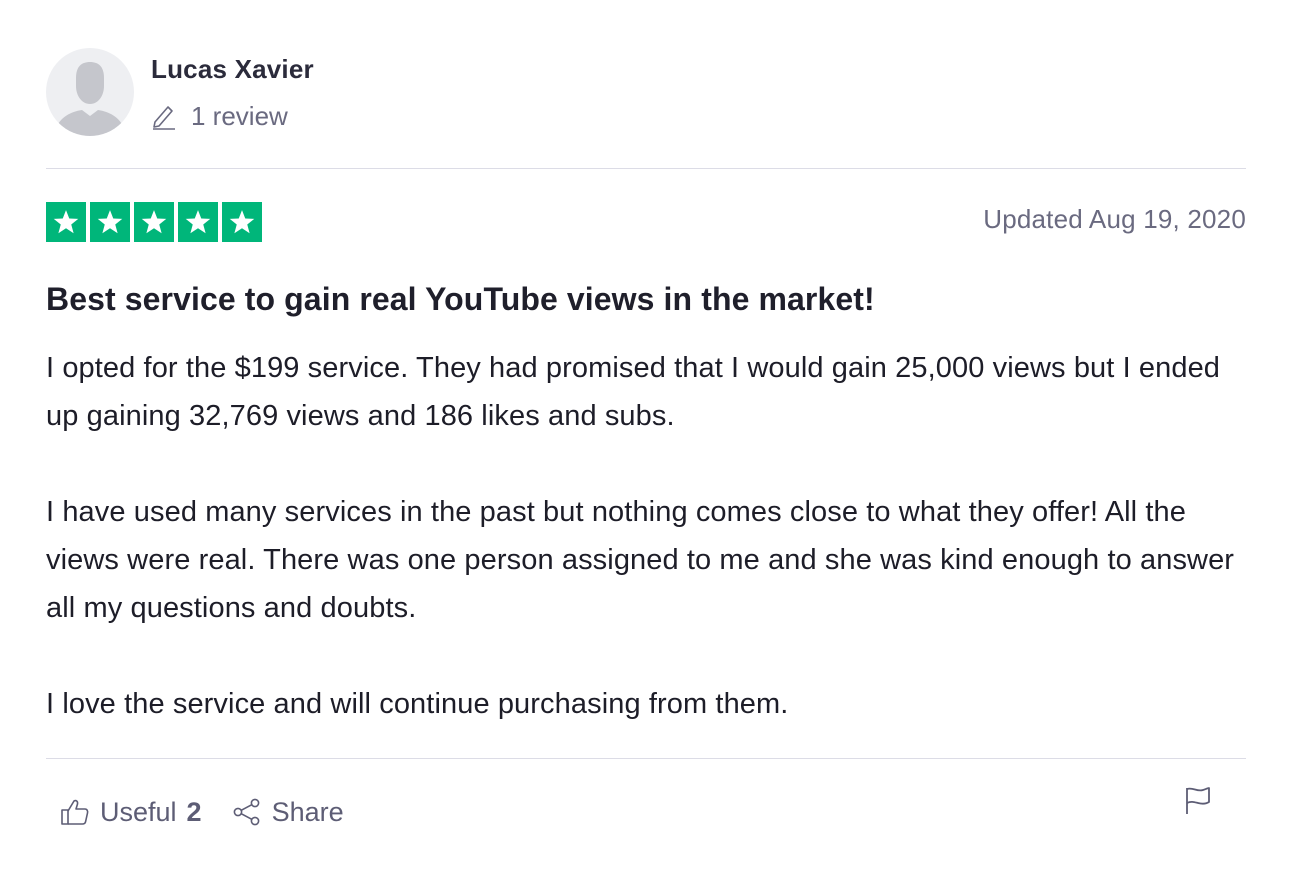  What do you see at coordinates (232, 69) in the screenshot?
I see `reviewer-name: Lucas Xavier` at bounding box center [232, 69].